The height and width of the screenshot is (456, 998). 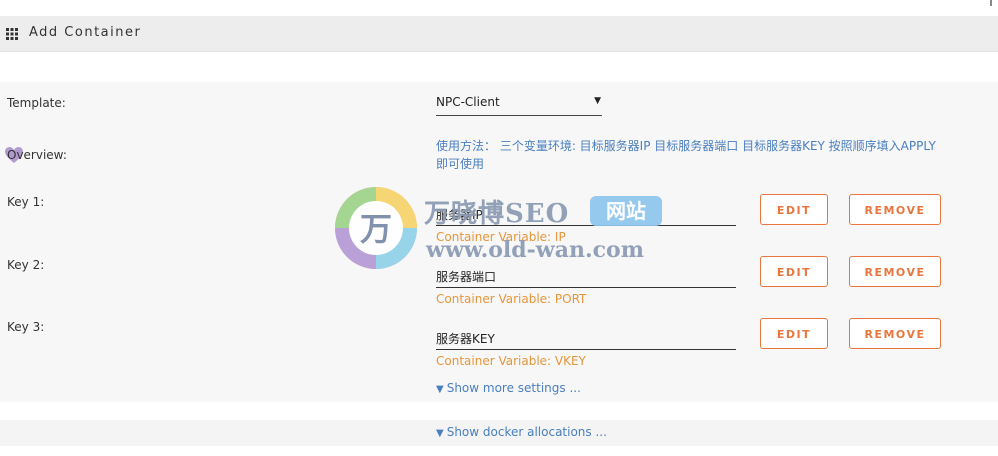 I want to click on watermark-logo-icon: 万, so click(x=376, y=228).